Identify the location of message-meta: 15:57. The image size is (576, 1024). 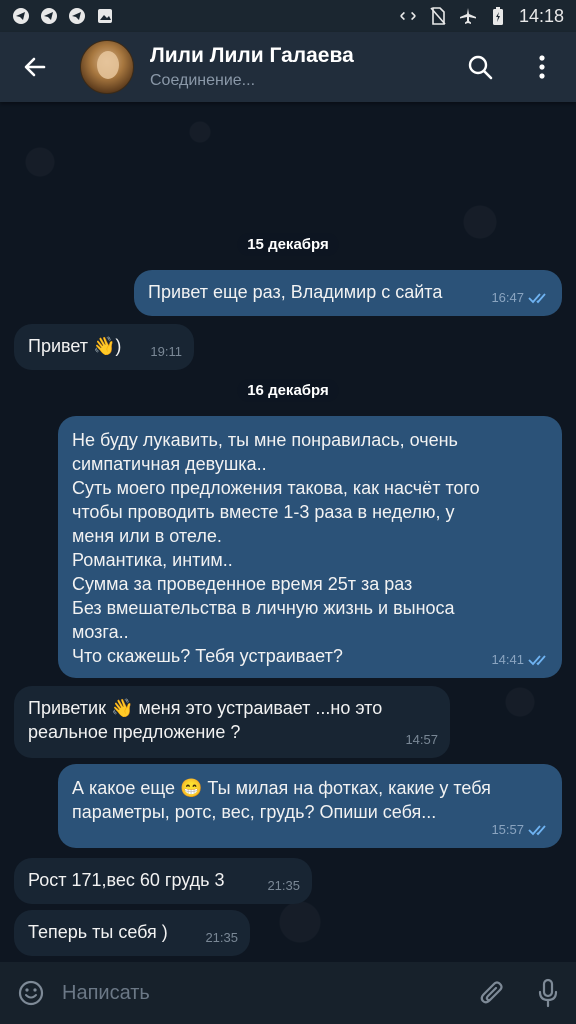
(520, 830).